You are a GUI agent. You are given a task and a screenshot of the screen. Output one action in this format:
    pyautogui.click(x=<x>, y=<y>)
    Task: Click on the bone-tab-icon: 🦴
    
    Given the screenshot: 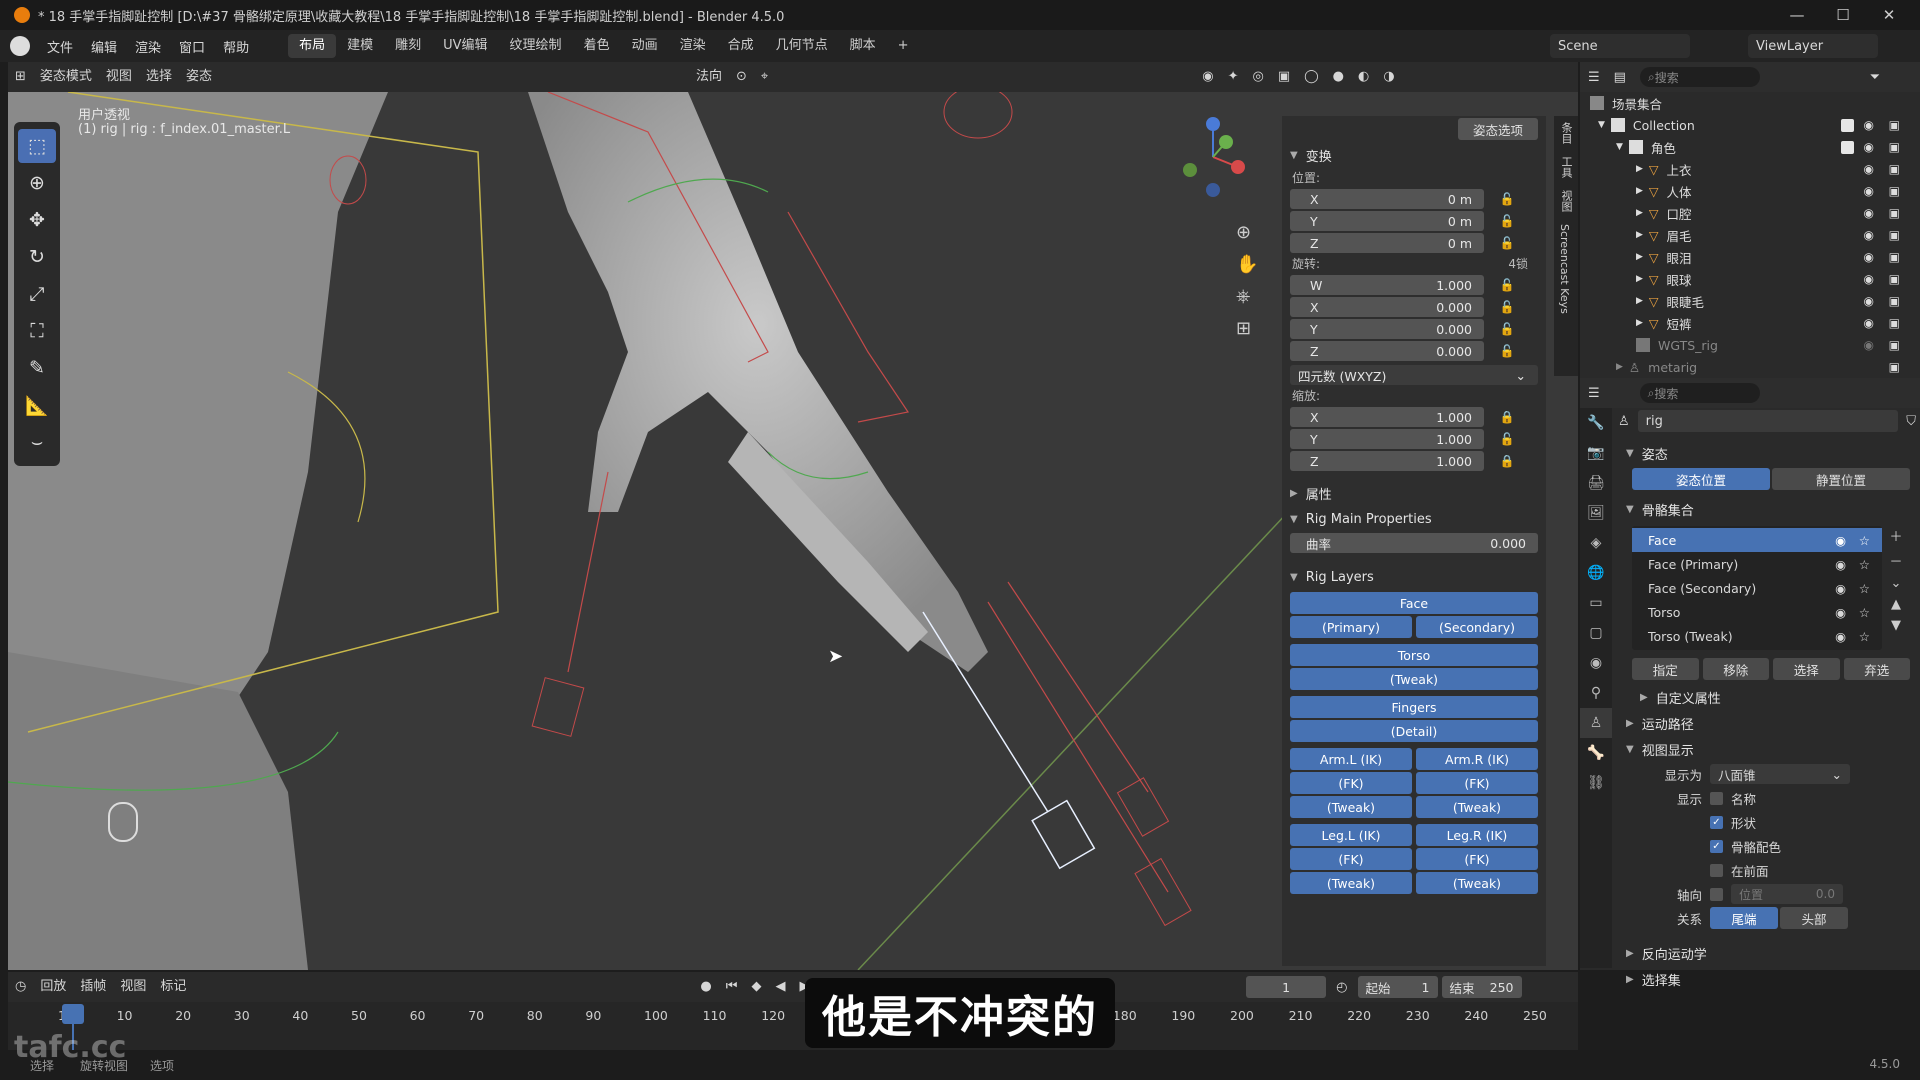 What is the action you would take?
    pyautogui.click(x=1596, y=753)
    